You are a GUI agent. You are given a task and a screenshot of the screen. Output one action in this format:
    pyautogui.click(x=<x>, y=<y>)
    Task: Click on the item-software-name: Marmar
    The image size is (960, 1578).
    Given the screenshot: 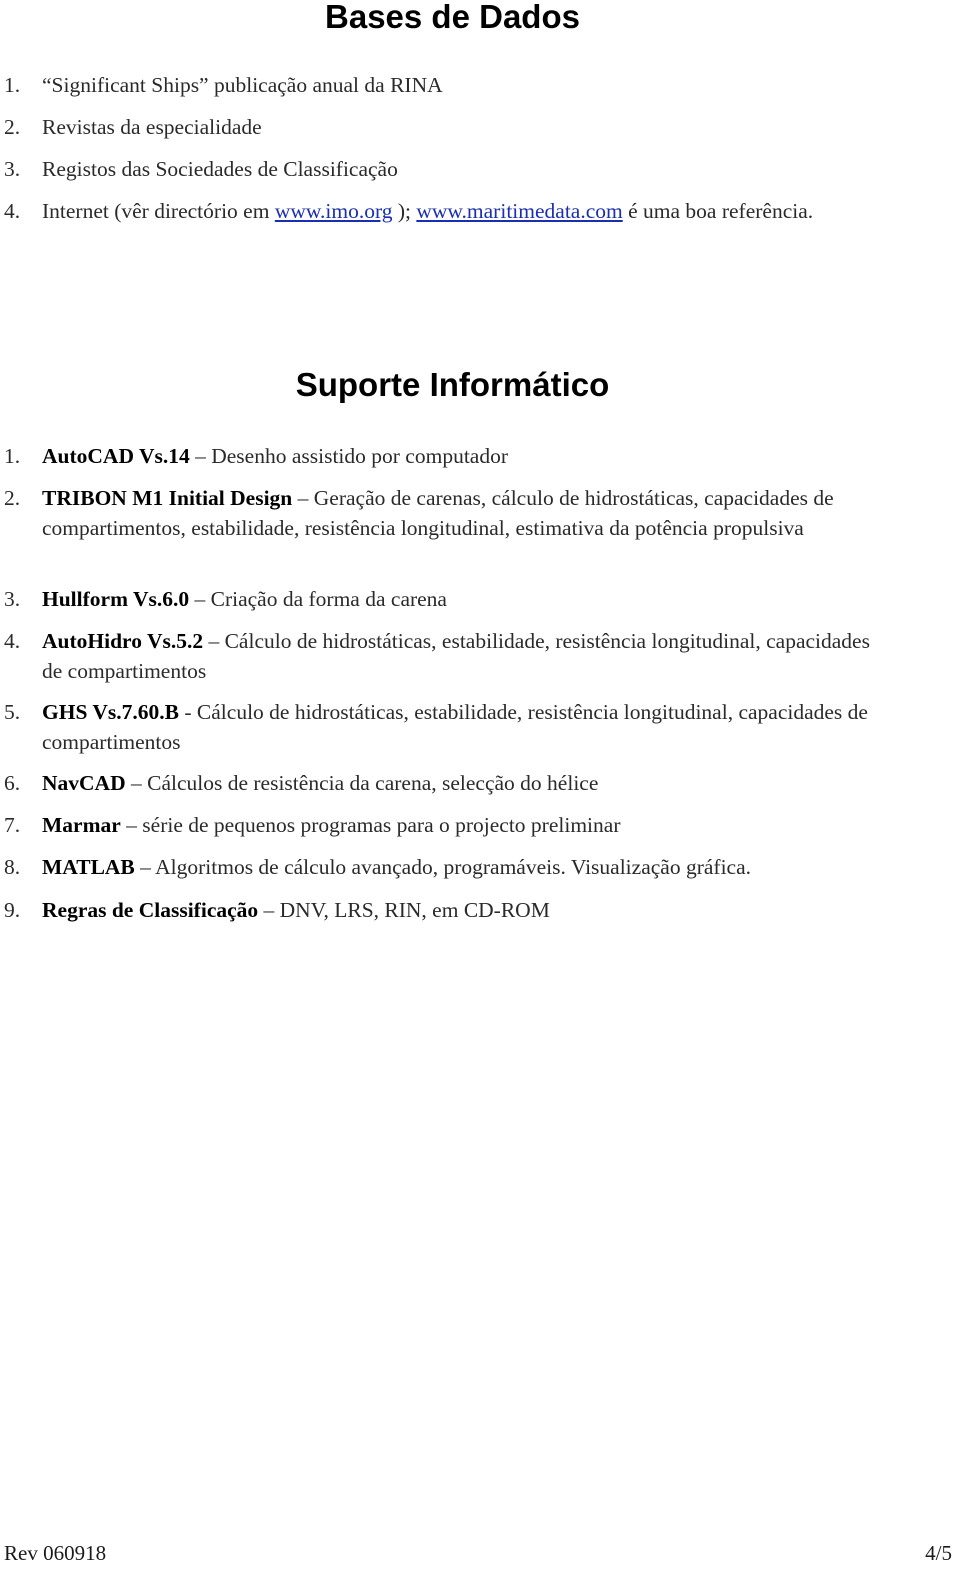 What is the action you would take?
    pyautogui.click(x=81, y=825)
    